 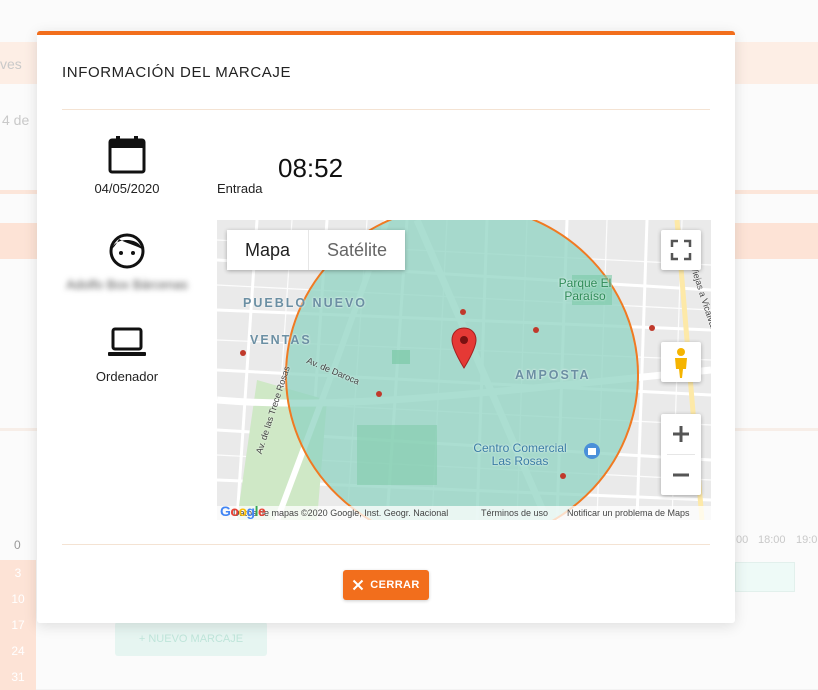 I want to click on bg-row-number: 31, so click(x=18, y=677).